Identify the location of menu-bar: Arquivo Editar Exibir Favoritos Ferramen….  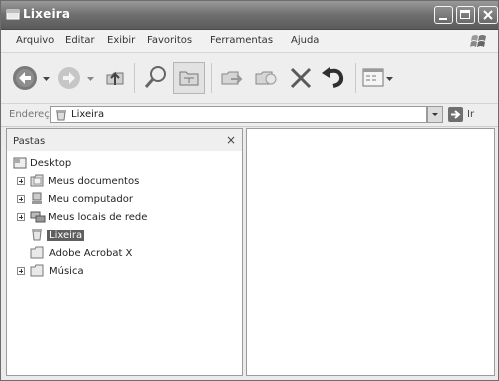
(249, 41).